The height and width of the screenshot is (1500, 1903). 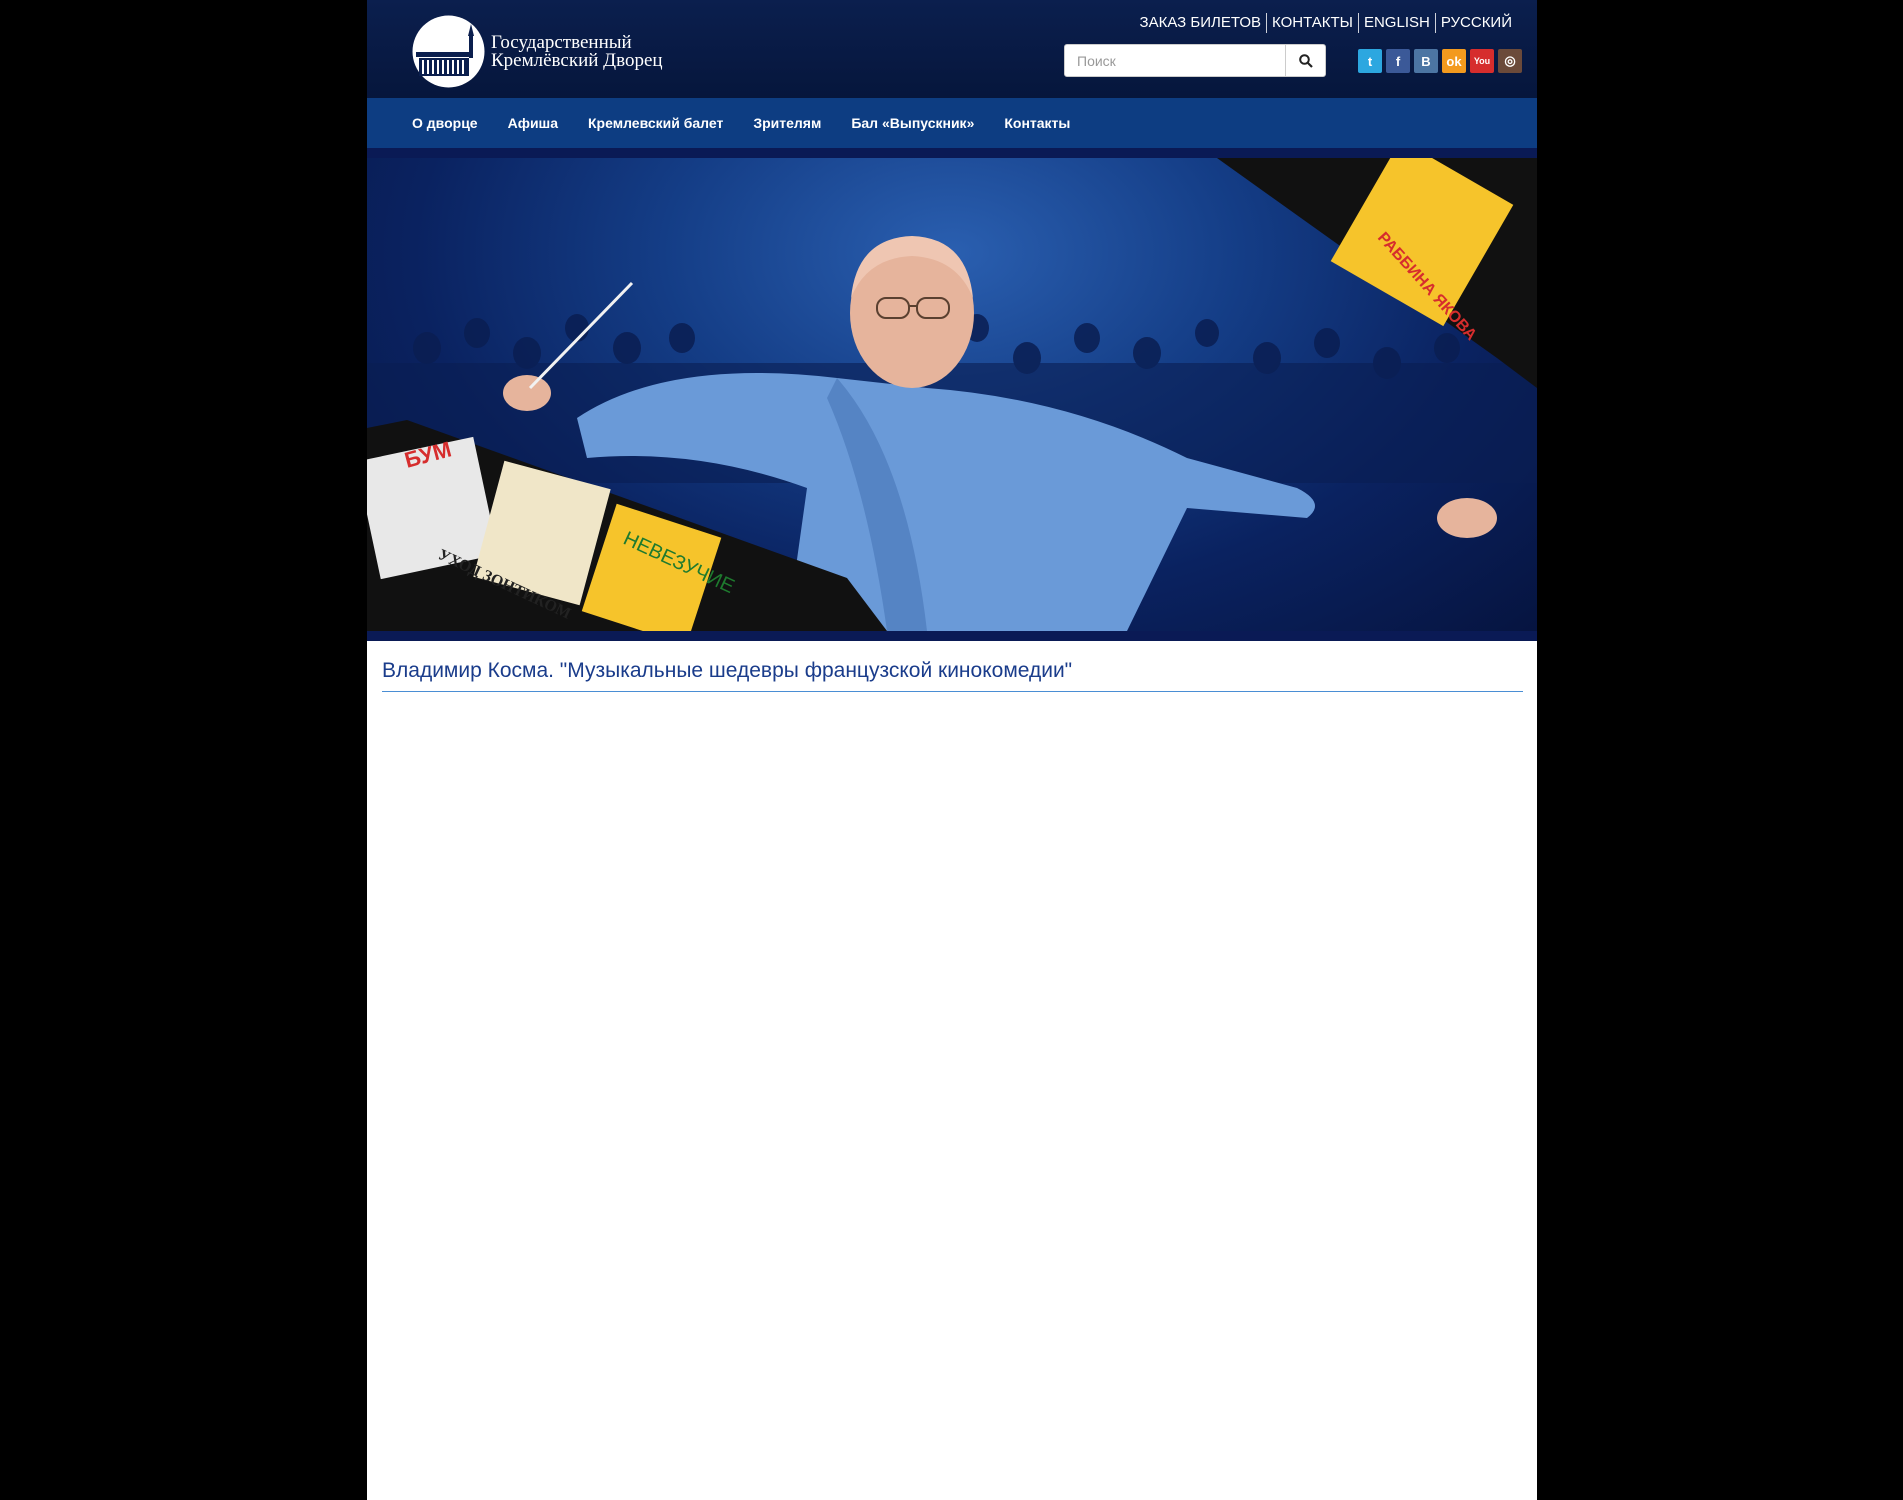 I want to click on search-box, so click(x=1195, y=60).